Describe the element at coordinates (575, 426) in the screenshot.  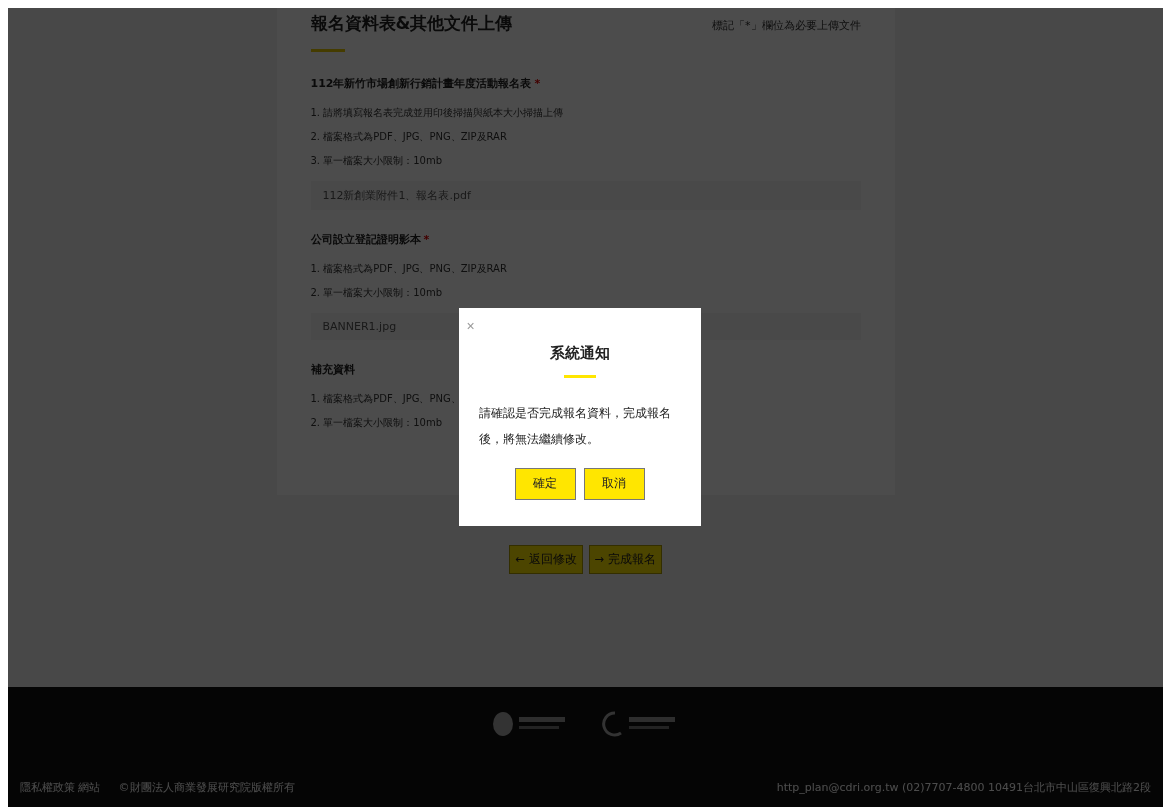
I see `dialog-message: 請確認是否完成報名資料，完成報名後，將無法繼續修改。` at that location.